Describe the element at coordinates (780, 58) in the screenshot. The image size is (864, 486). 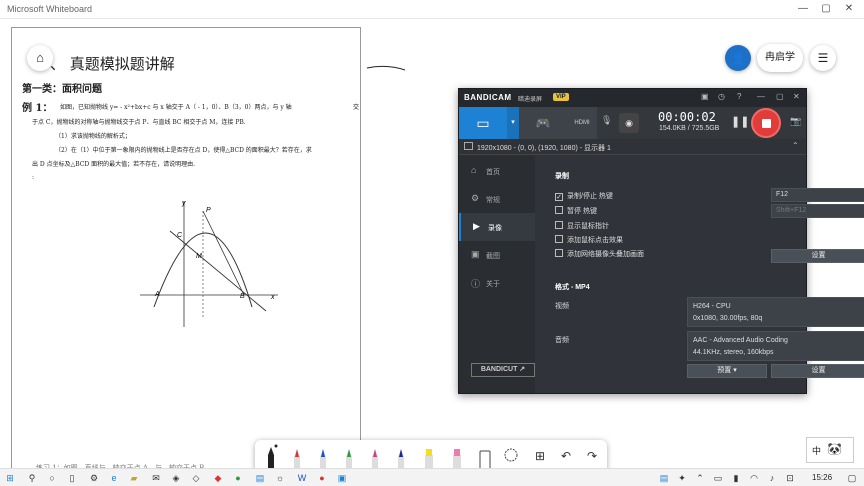
I see `share-button: 冉启学` at that location.